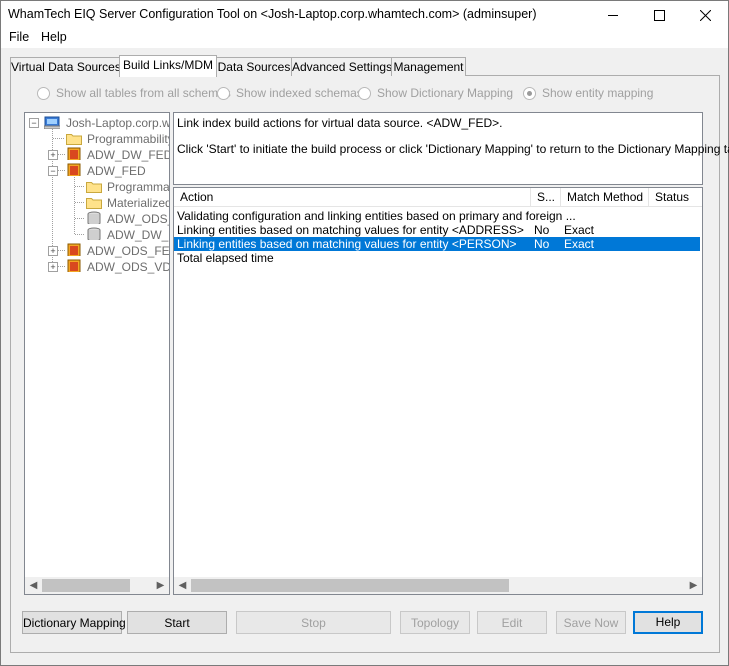  What do you see at coordinates (675, 197) in the screenshot?
I see `column-header-status: Status` at bounding box center [675, 197].